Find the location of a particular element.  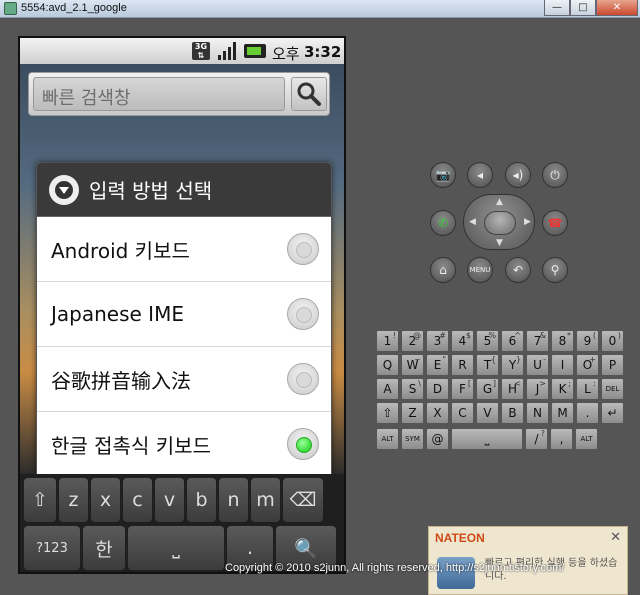

hw-key: 9( is located at coordinates (587, 341).